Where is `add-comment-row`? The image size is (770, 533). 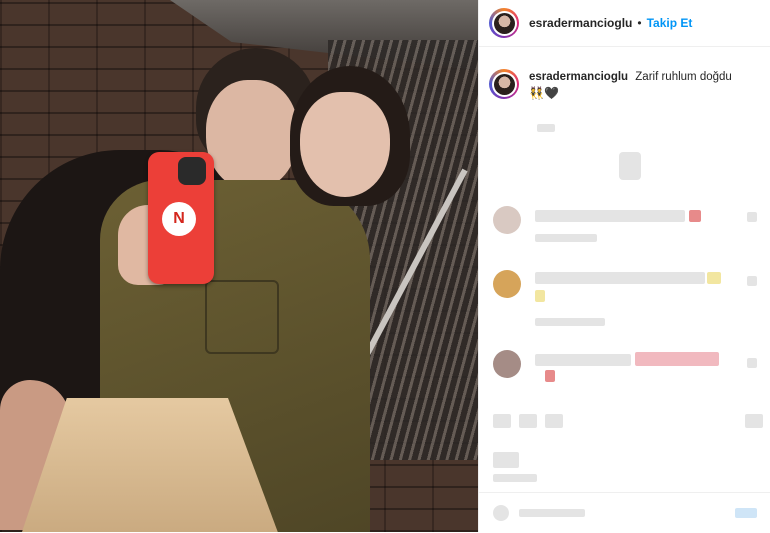 add-comment-row is located at coordinates (624, 512).